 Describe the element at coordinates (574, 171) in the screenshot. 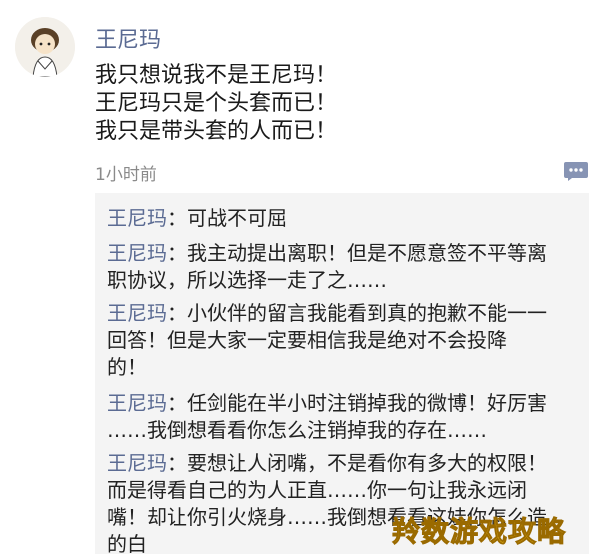

I see `comment-icon` at that location.